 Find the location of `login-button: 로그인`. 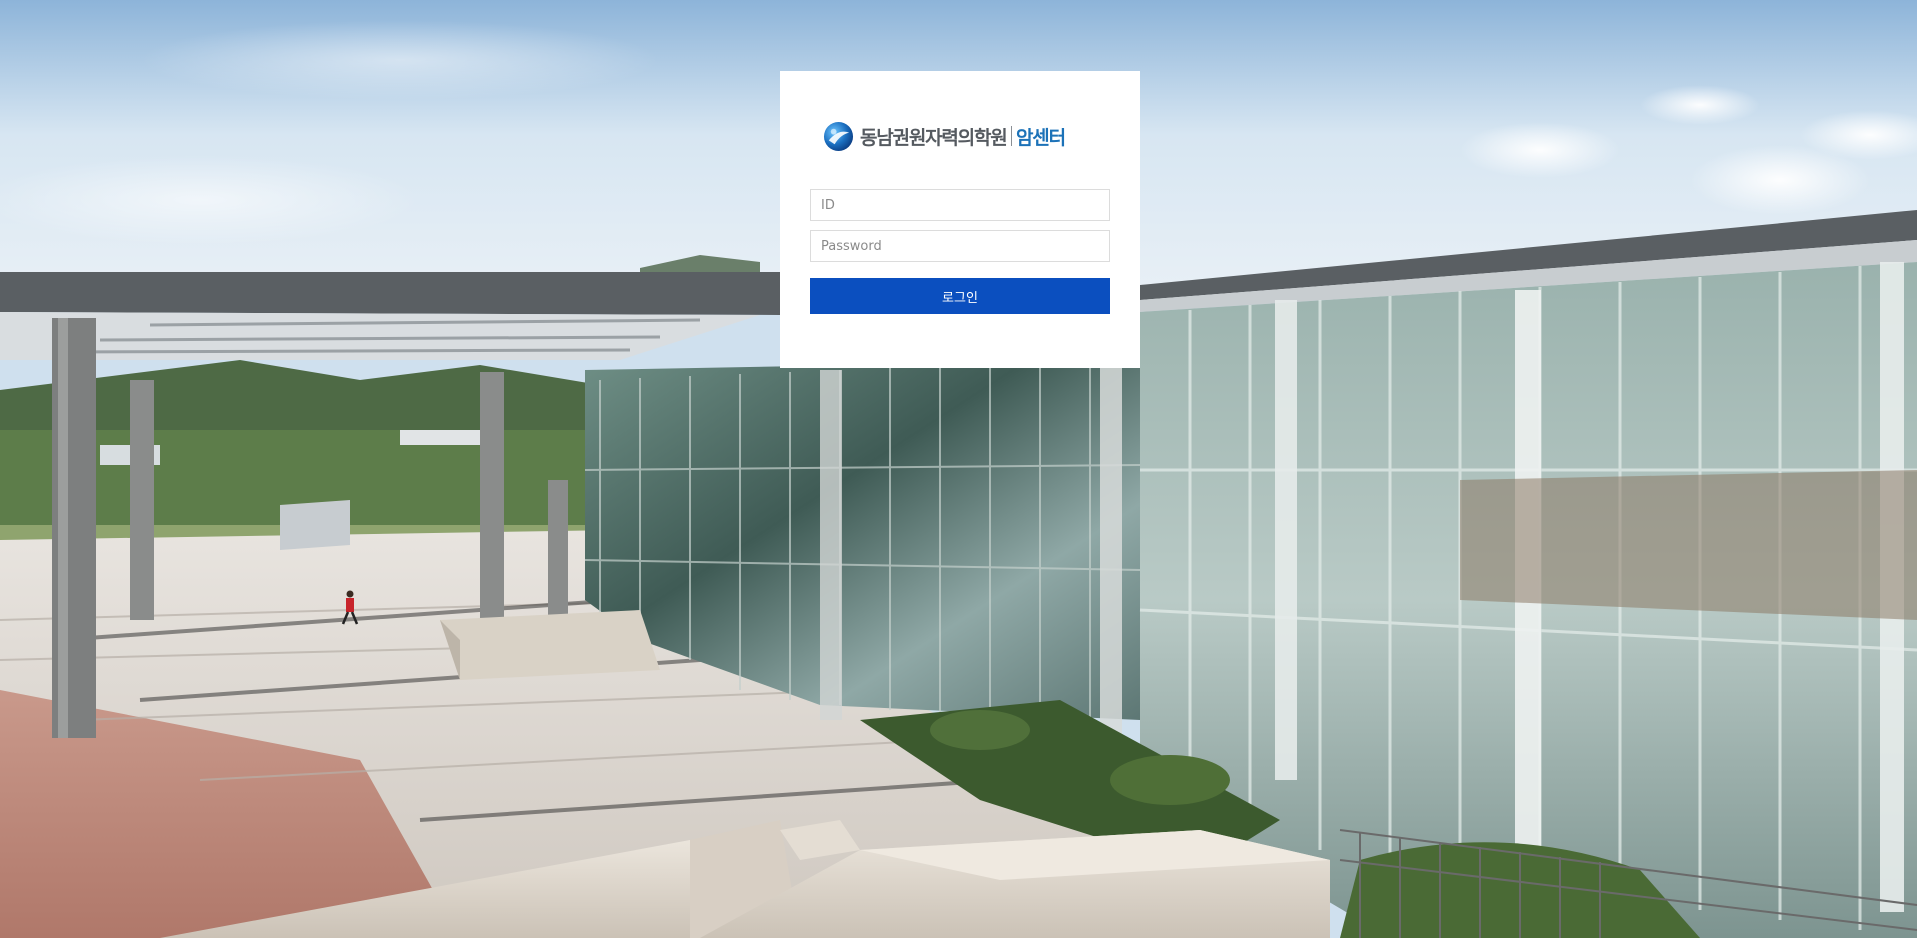

login-button: 로그인 is located at coordinates (960, 296).